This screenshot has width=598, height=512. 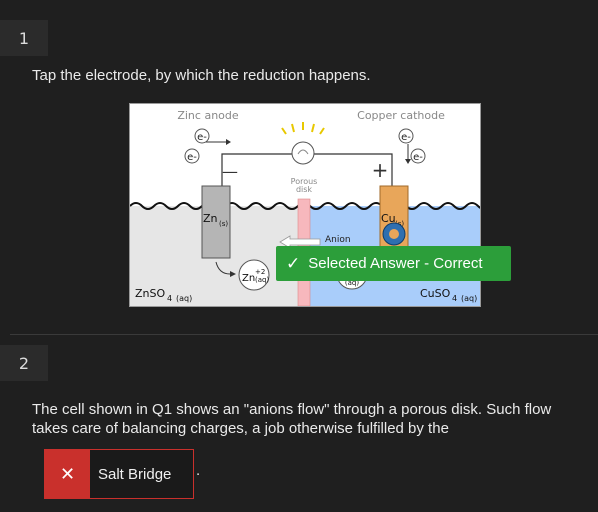 I want to click on svg-text: (s), so click(x=223, y=224).